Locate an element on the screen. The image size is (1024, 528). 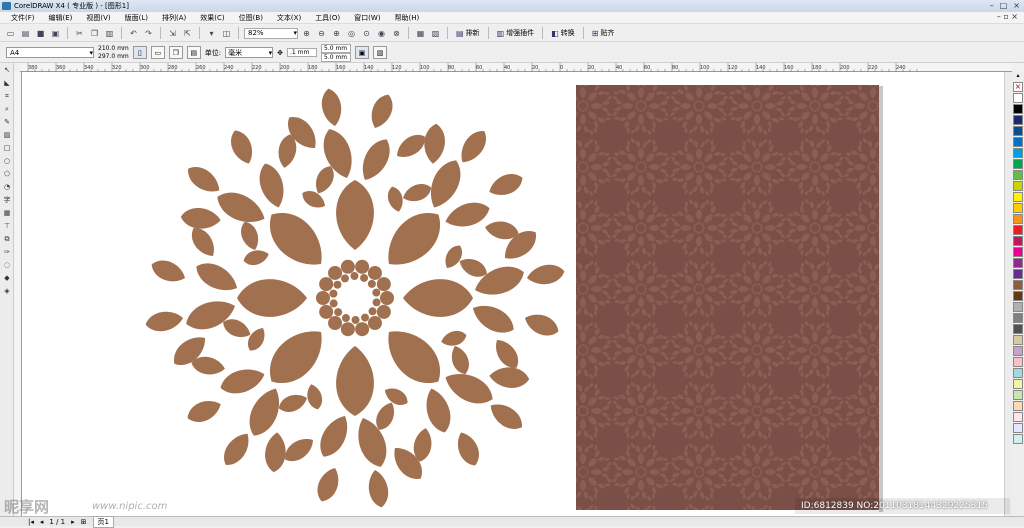
portrait-button: ▯ is located at coordinates (139, 52).